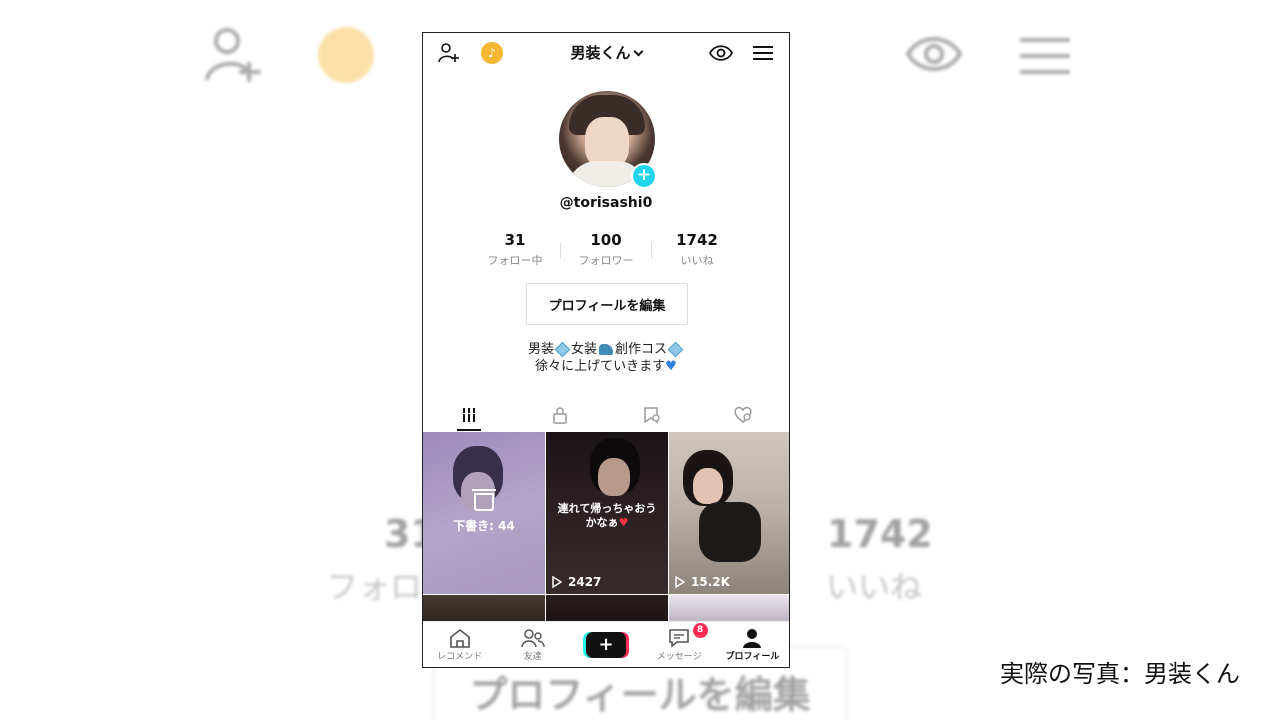 This screenshot has height=720, width=1280. What do you see at coordinates (515, 249) in the screenshot?
I see `following-stat: 31 フォロー中` at bounding box center [515, 249].